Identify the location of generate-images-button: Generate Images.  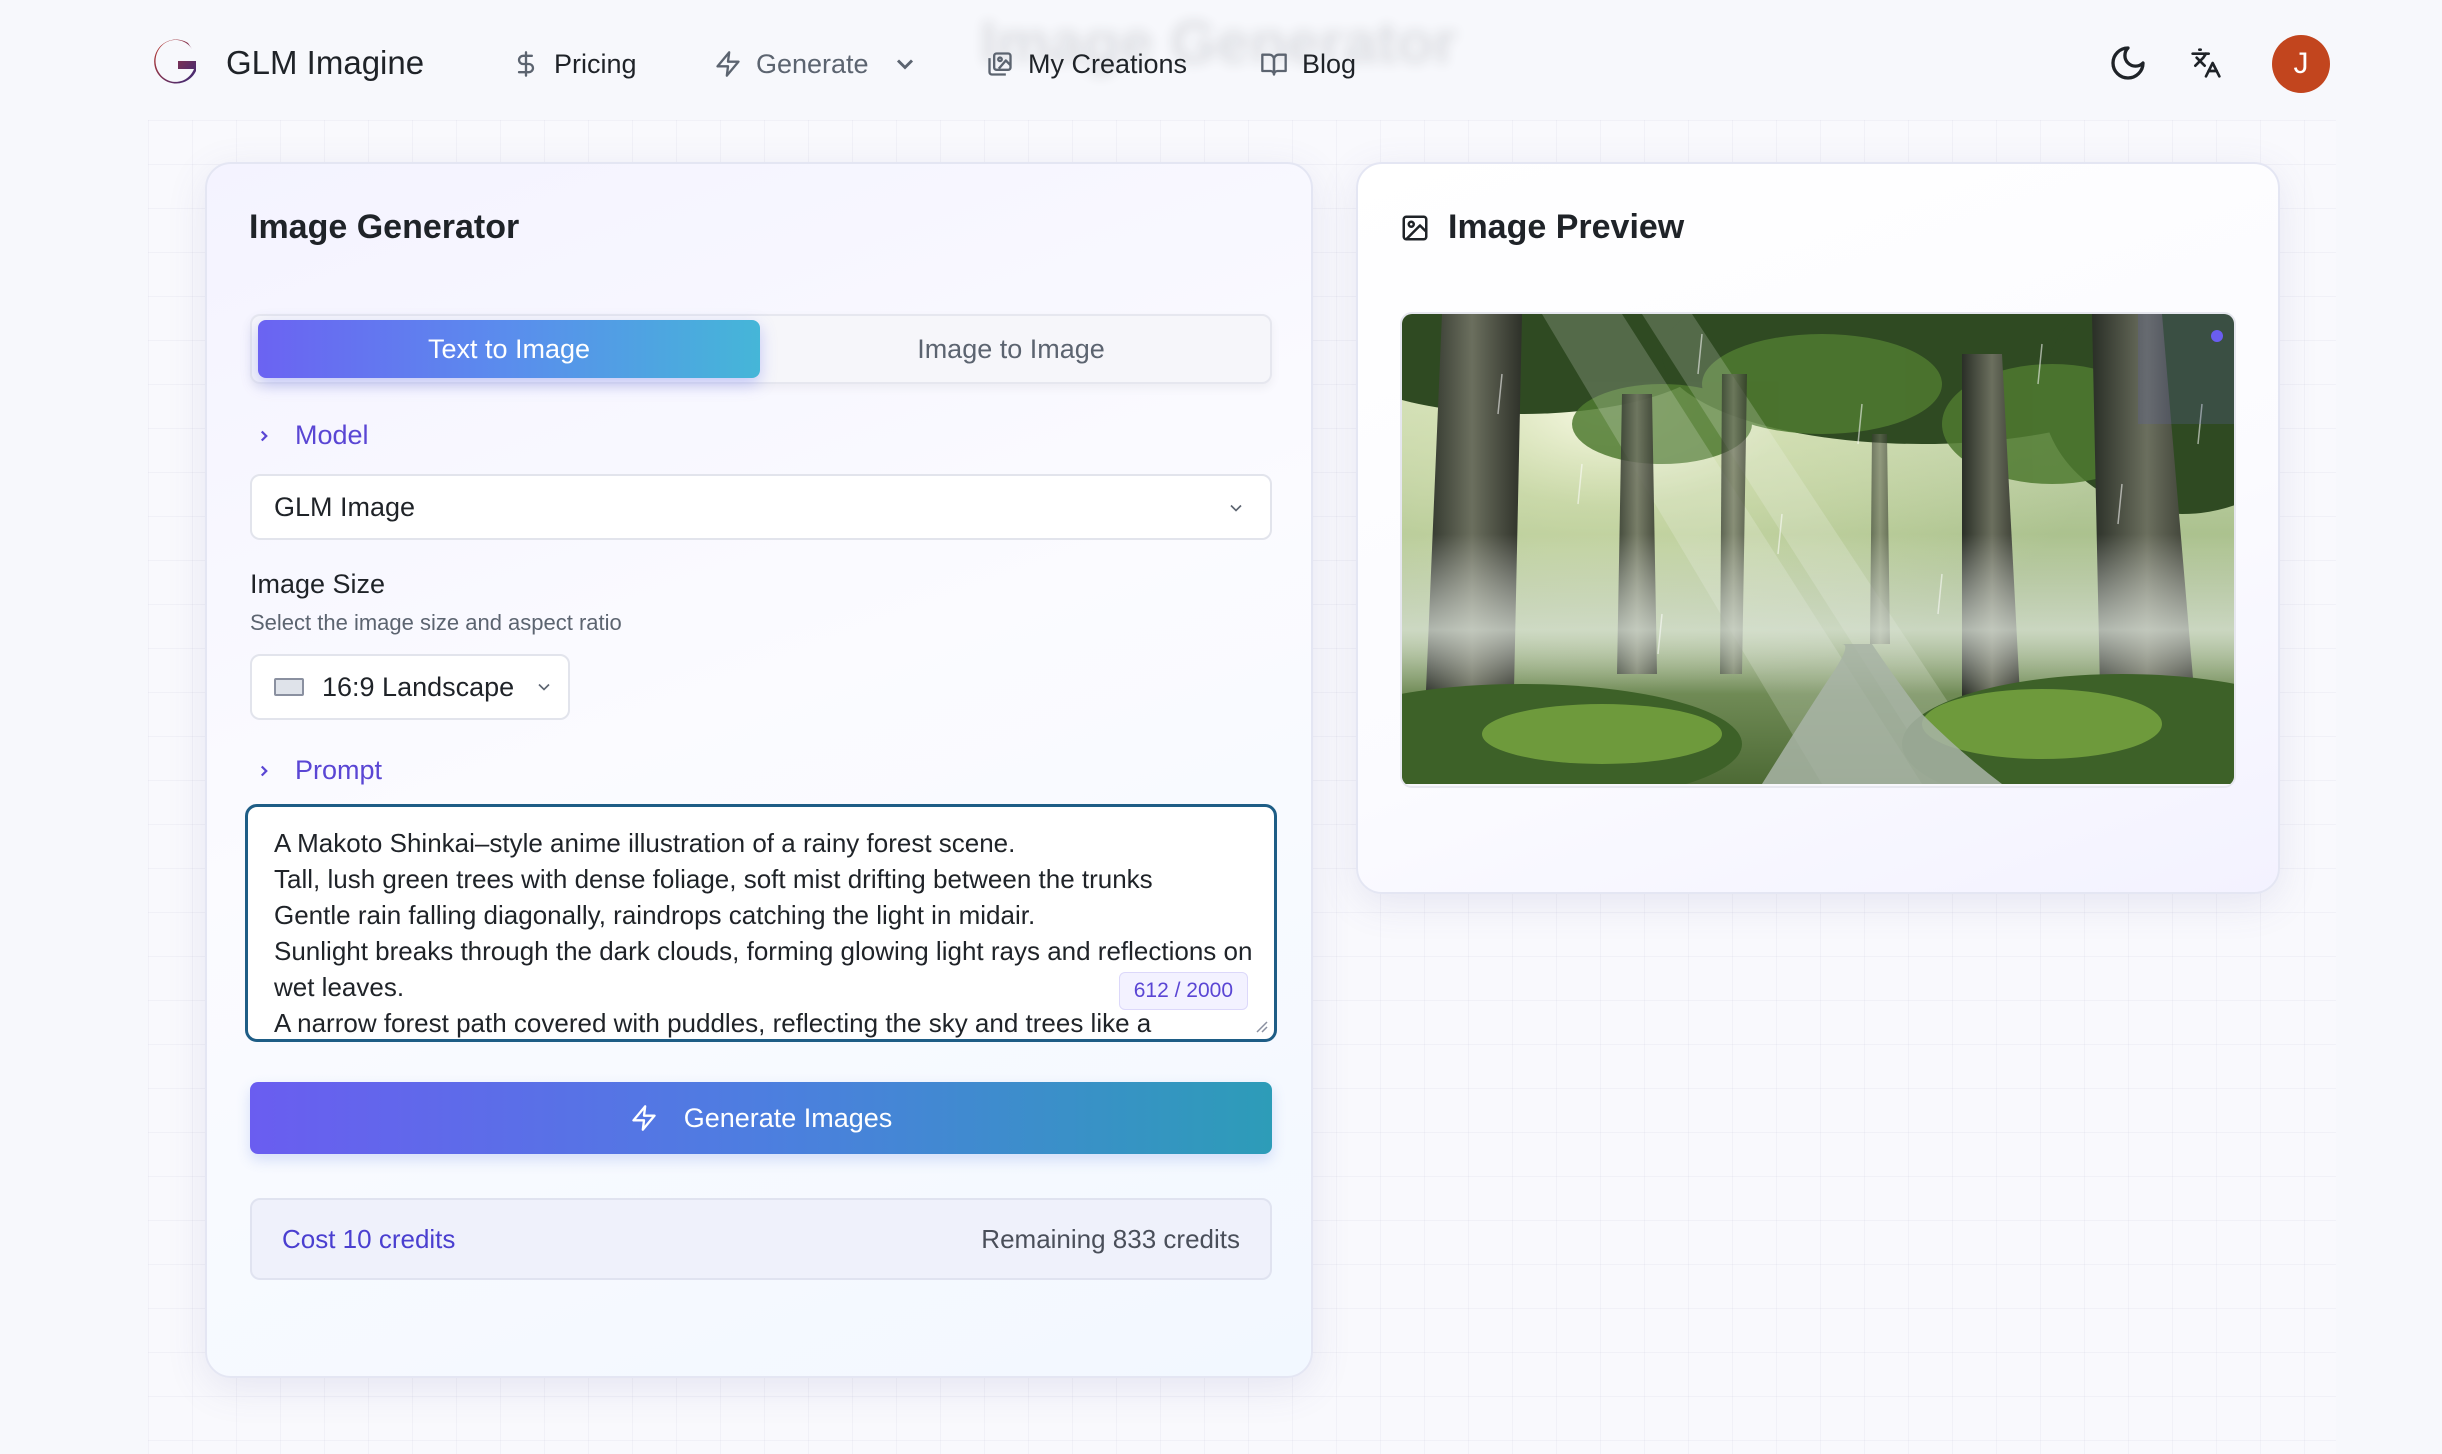
(761, 1118).